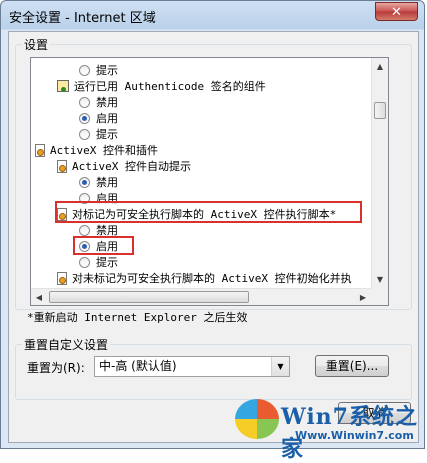  What do you see at coordinates (63, 86) in the screenshot?
I see `certificate-icon` at bounding box center [63, 86].